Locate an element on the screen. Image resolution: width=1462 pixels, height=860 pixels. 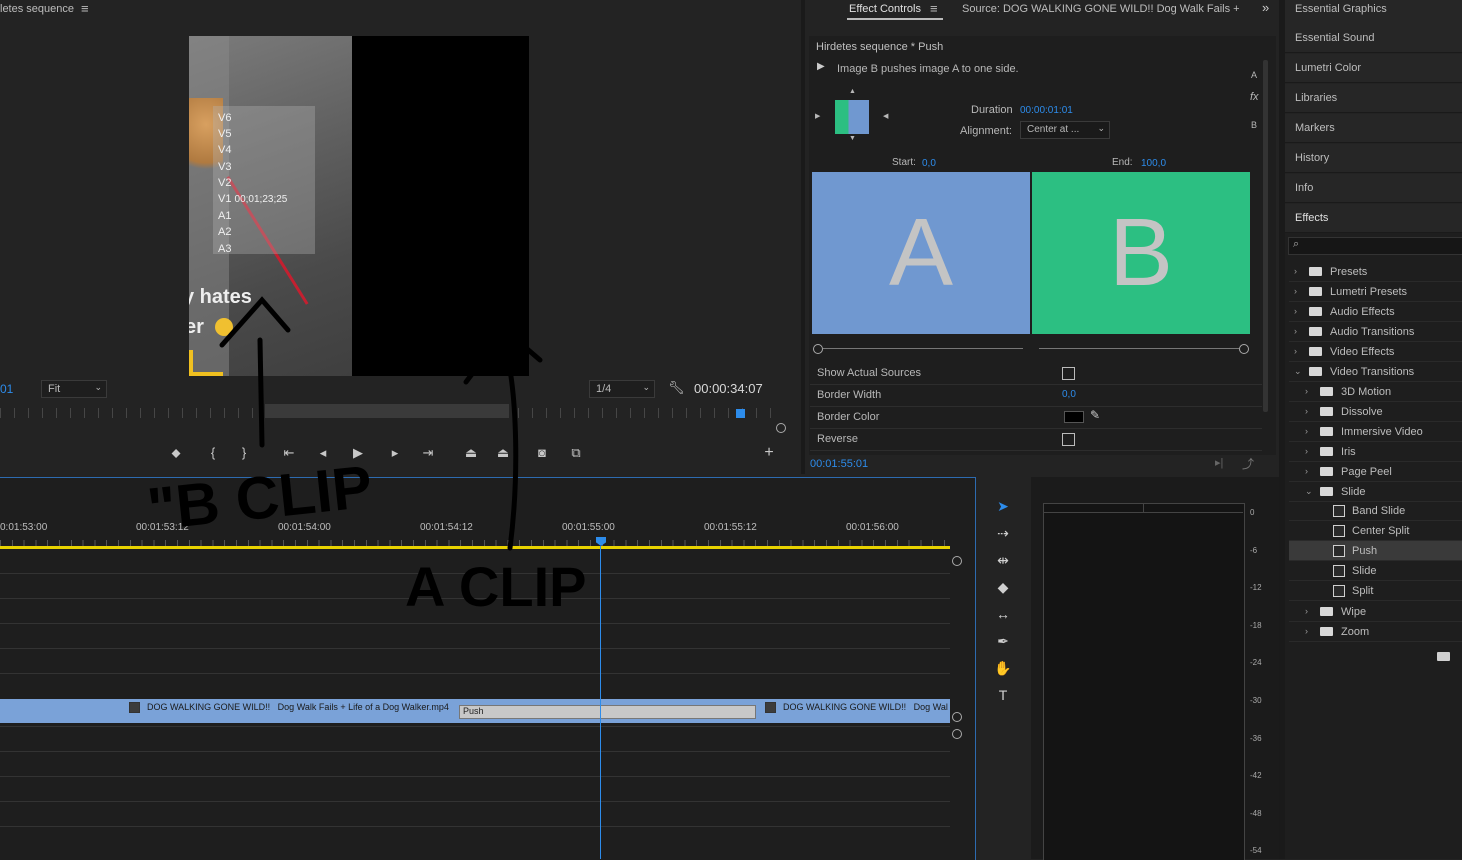
a-arrow-head is located at coordinates (503, 355).